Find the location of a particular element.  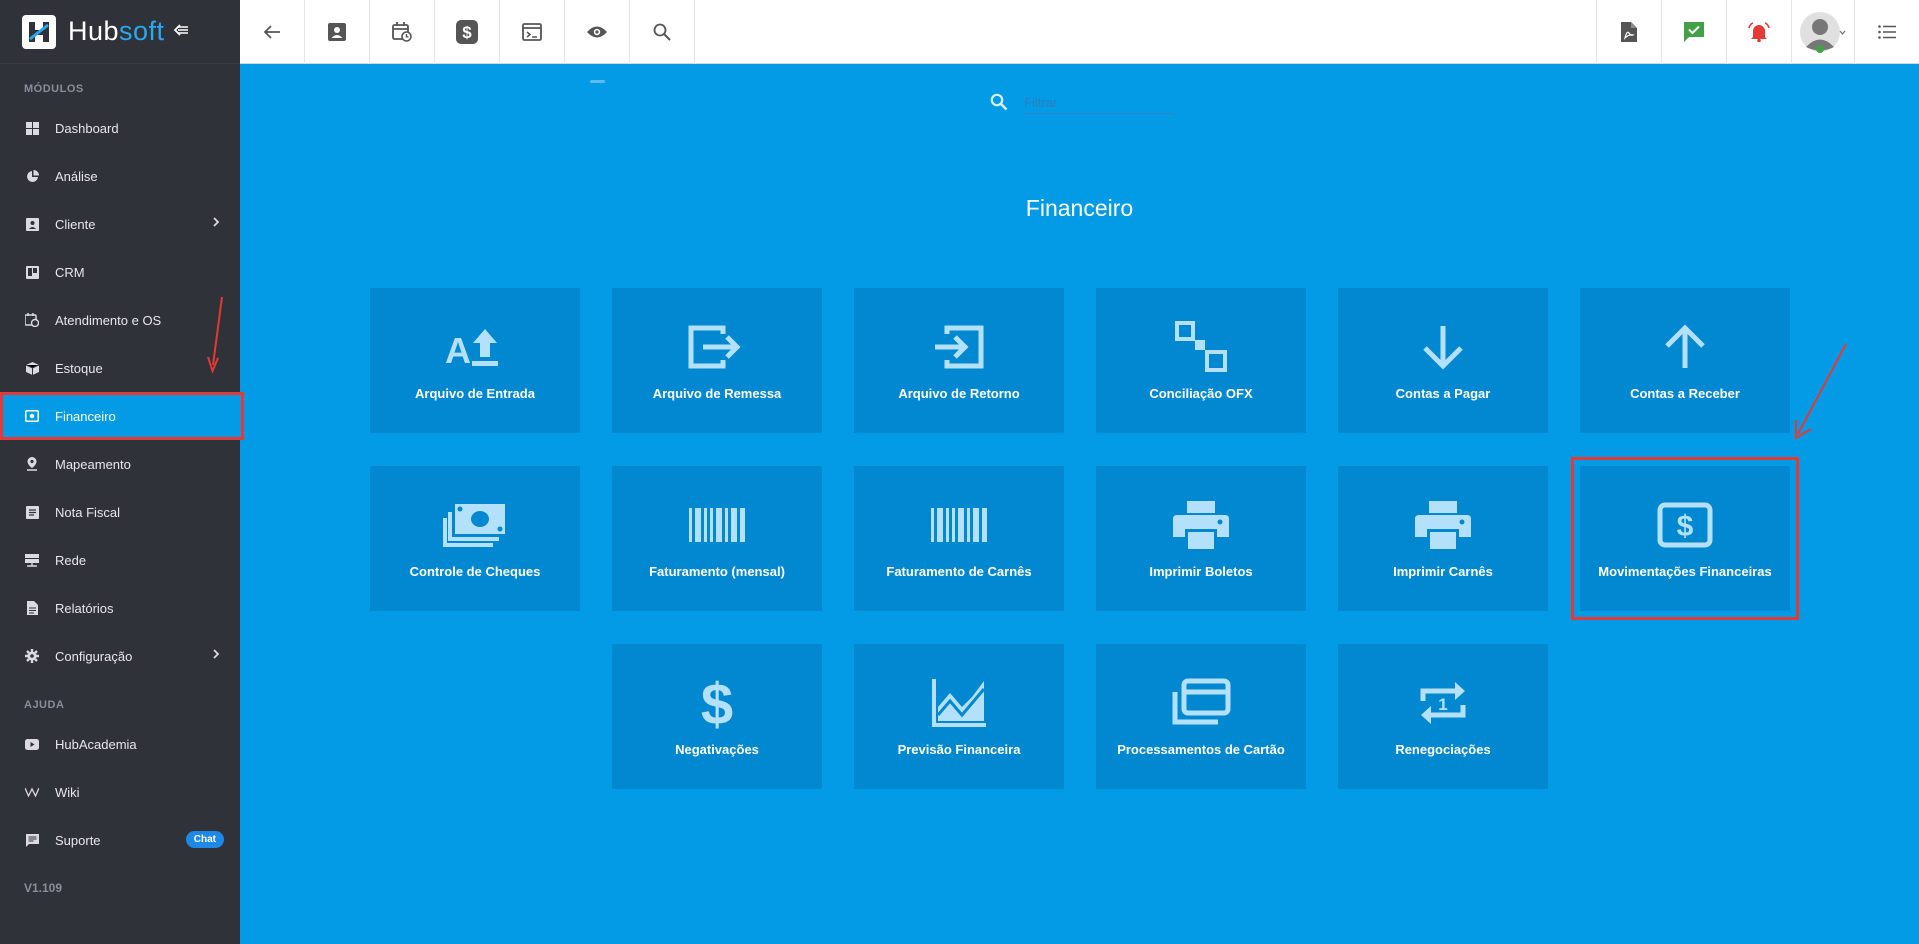

back-button is located at coordinates (272, 32).